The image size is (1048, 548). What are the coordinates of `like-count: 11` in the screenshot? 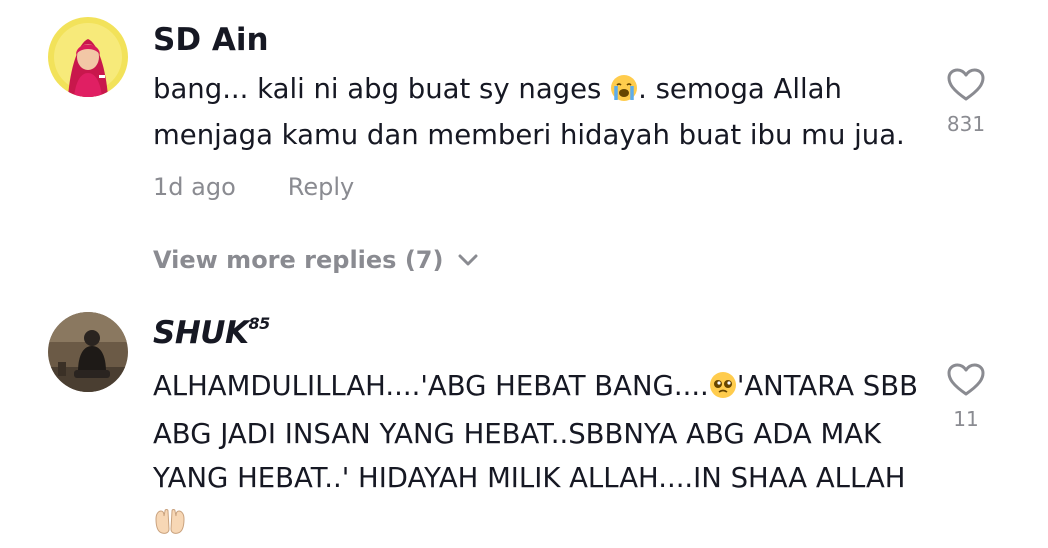 It's located at (966, 419).